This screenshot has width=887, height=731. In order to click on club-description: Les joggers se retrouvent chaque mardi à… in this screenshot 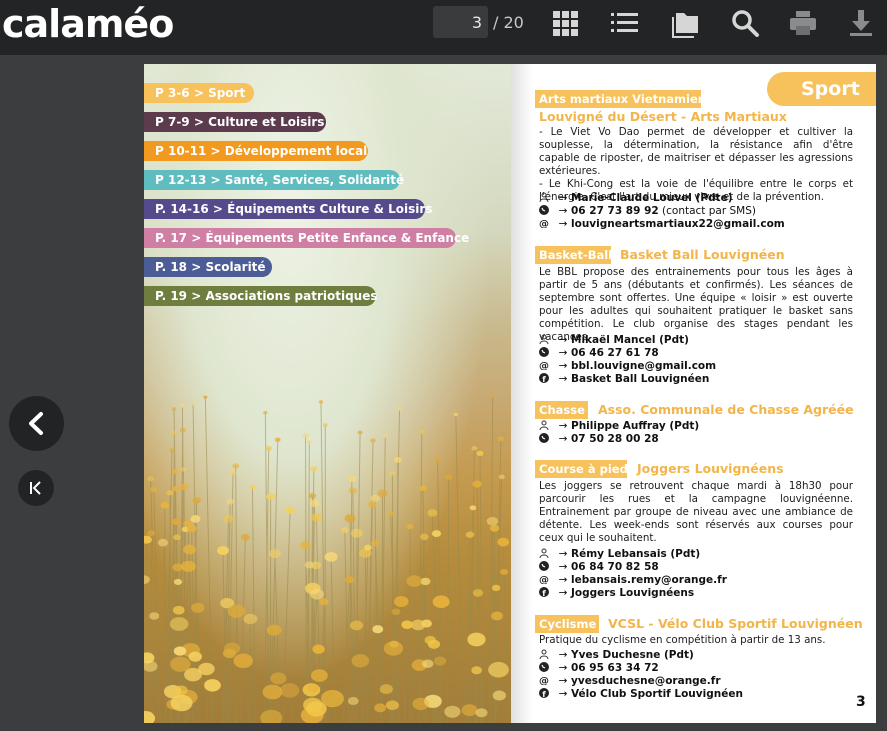, I will do `click(696, 512)`.